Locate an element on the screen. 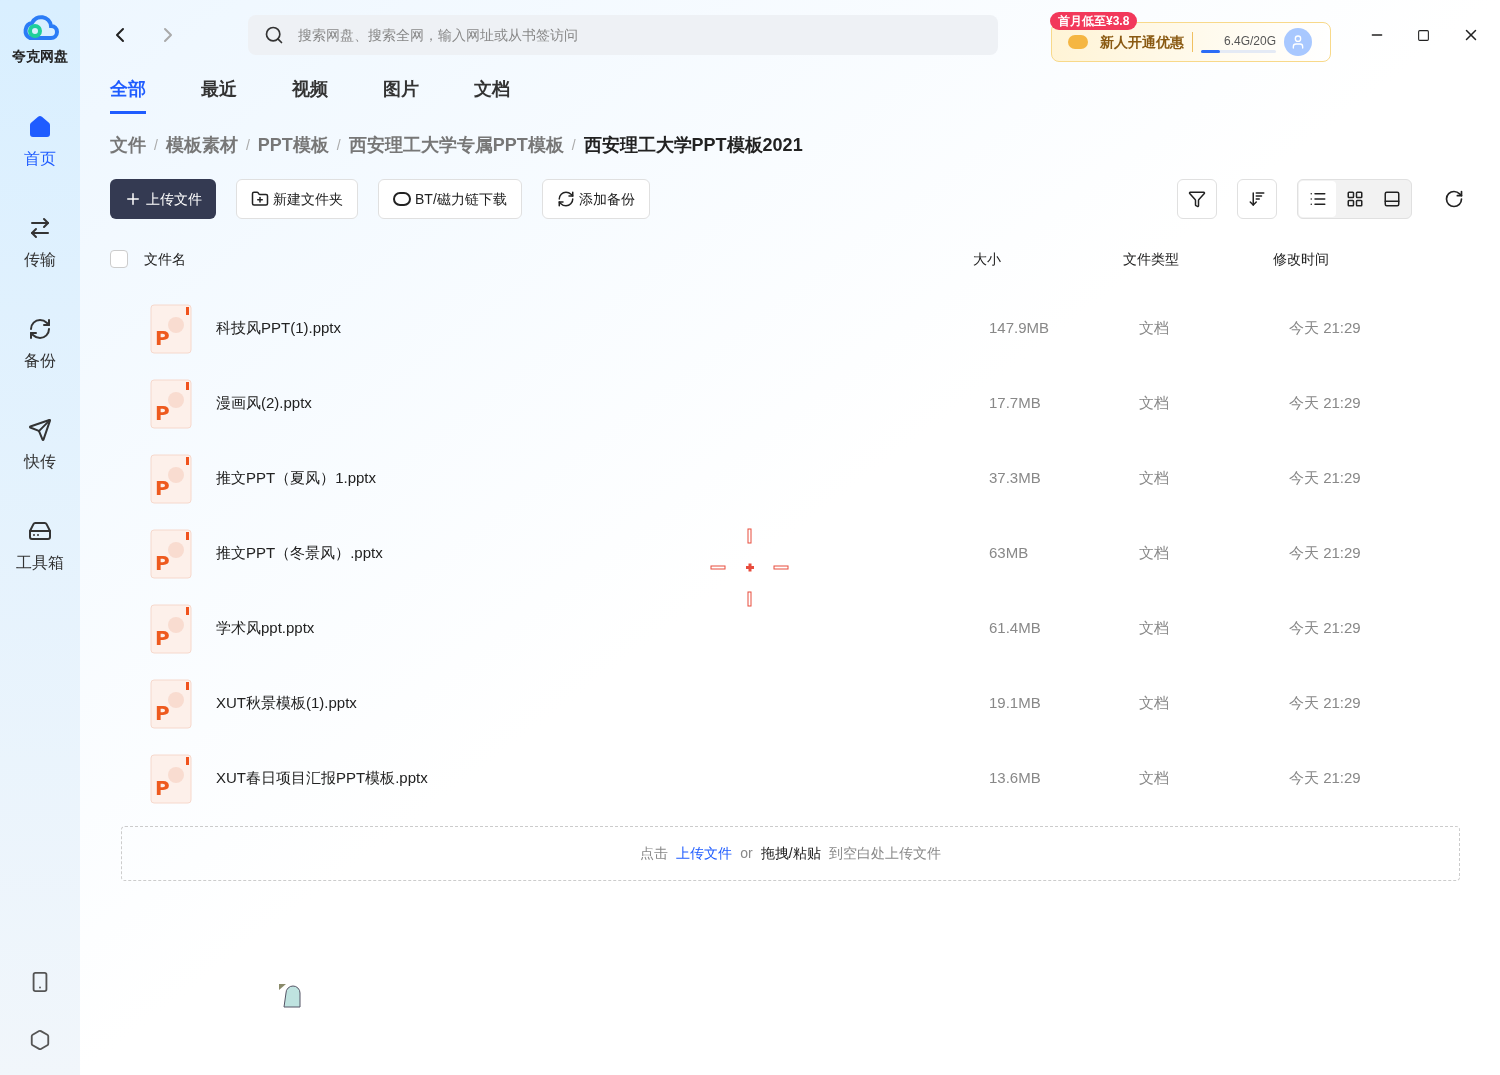 The image size is (1500, 1075). sidebar-nav-item: 备份 is located at coordinates (40, 345).